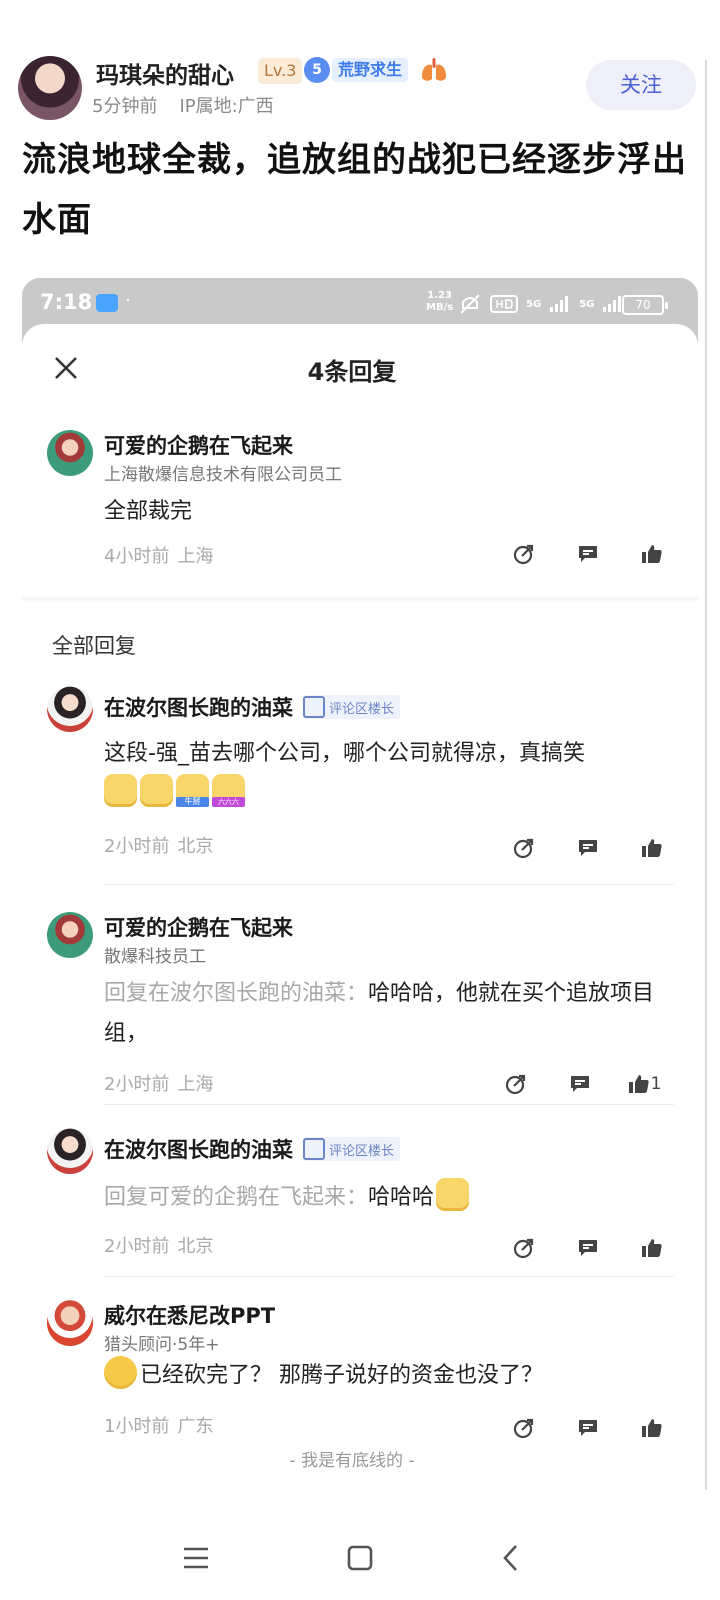 The width and height of the screenshot is (720, 1600). I want to click on comment-meta: 4小时前 上海, so click(158, 555).